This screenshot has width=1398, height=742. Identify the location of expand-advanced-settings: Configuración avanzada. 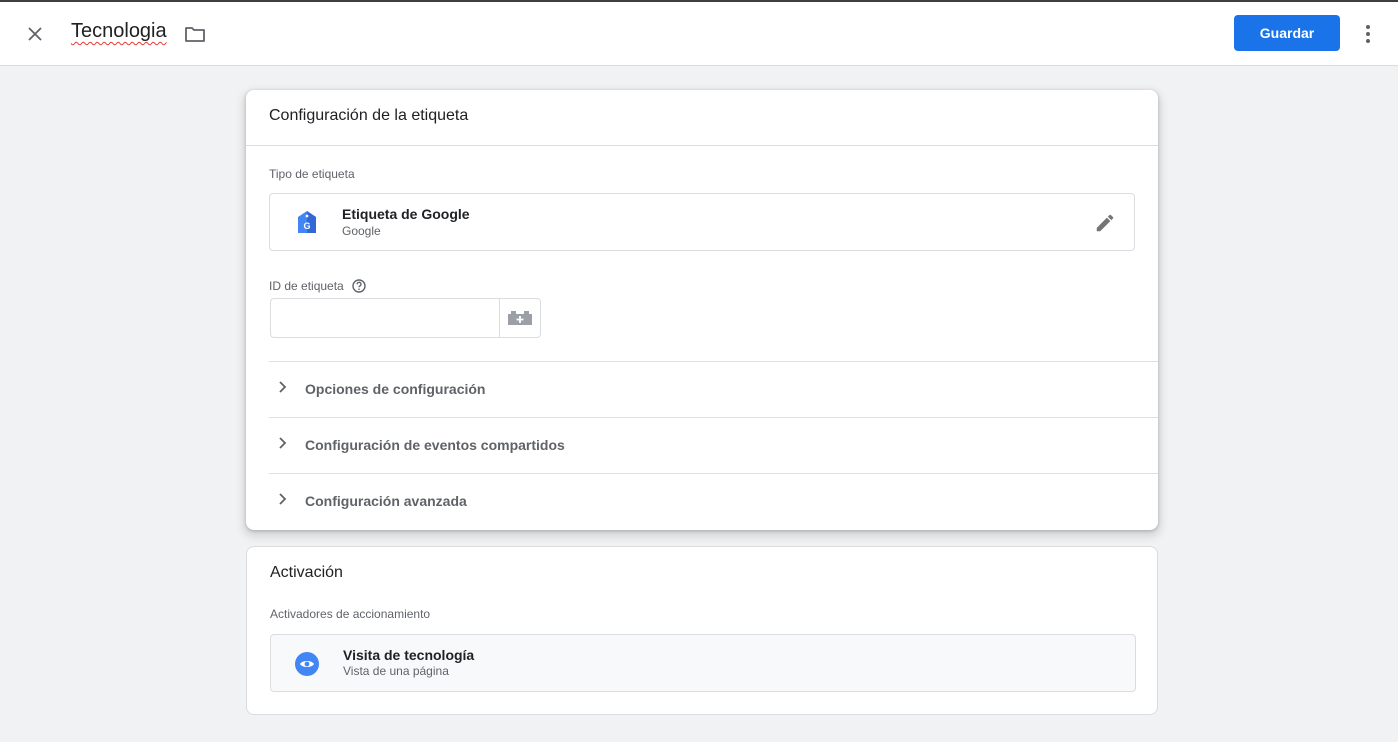
(713, 501).